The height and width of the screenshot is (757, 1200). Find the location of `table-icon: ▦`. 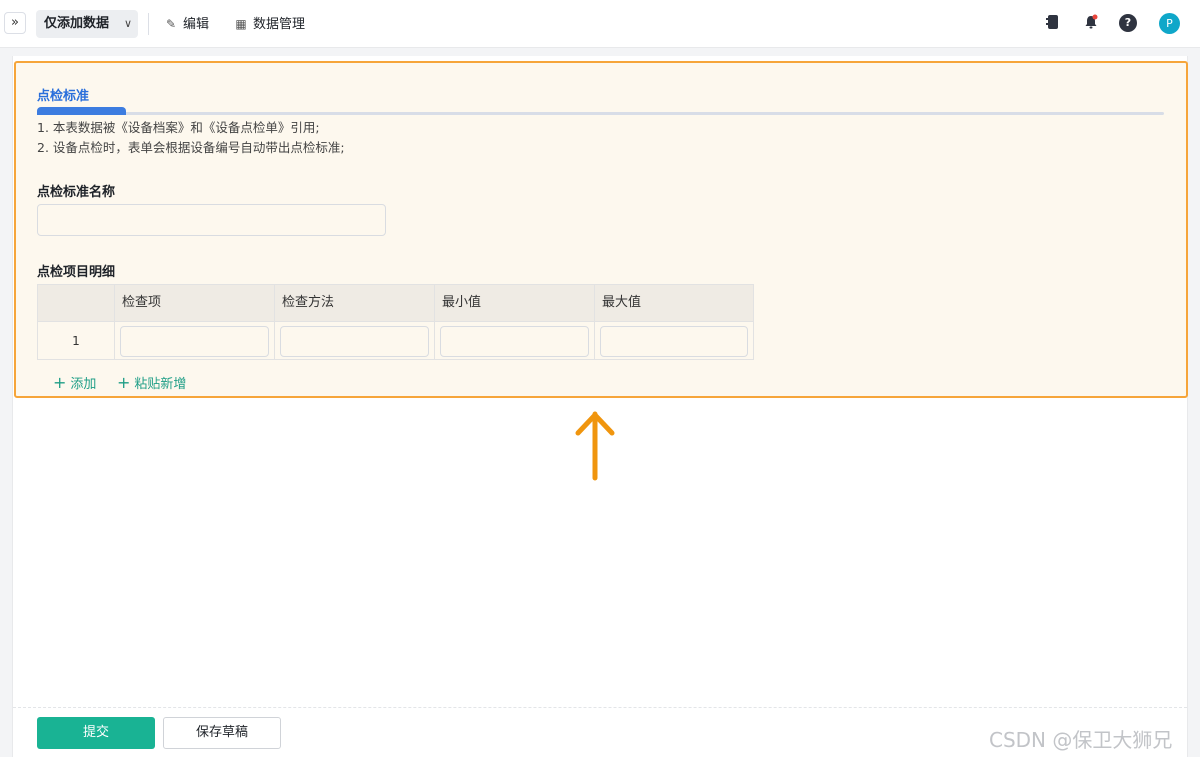

table-icon: ▦ is located at coordinates (241, 24).